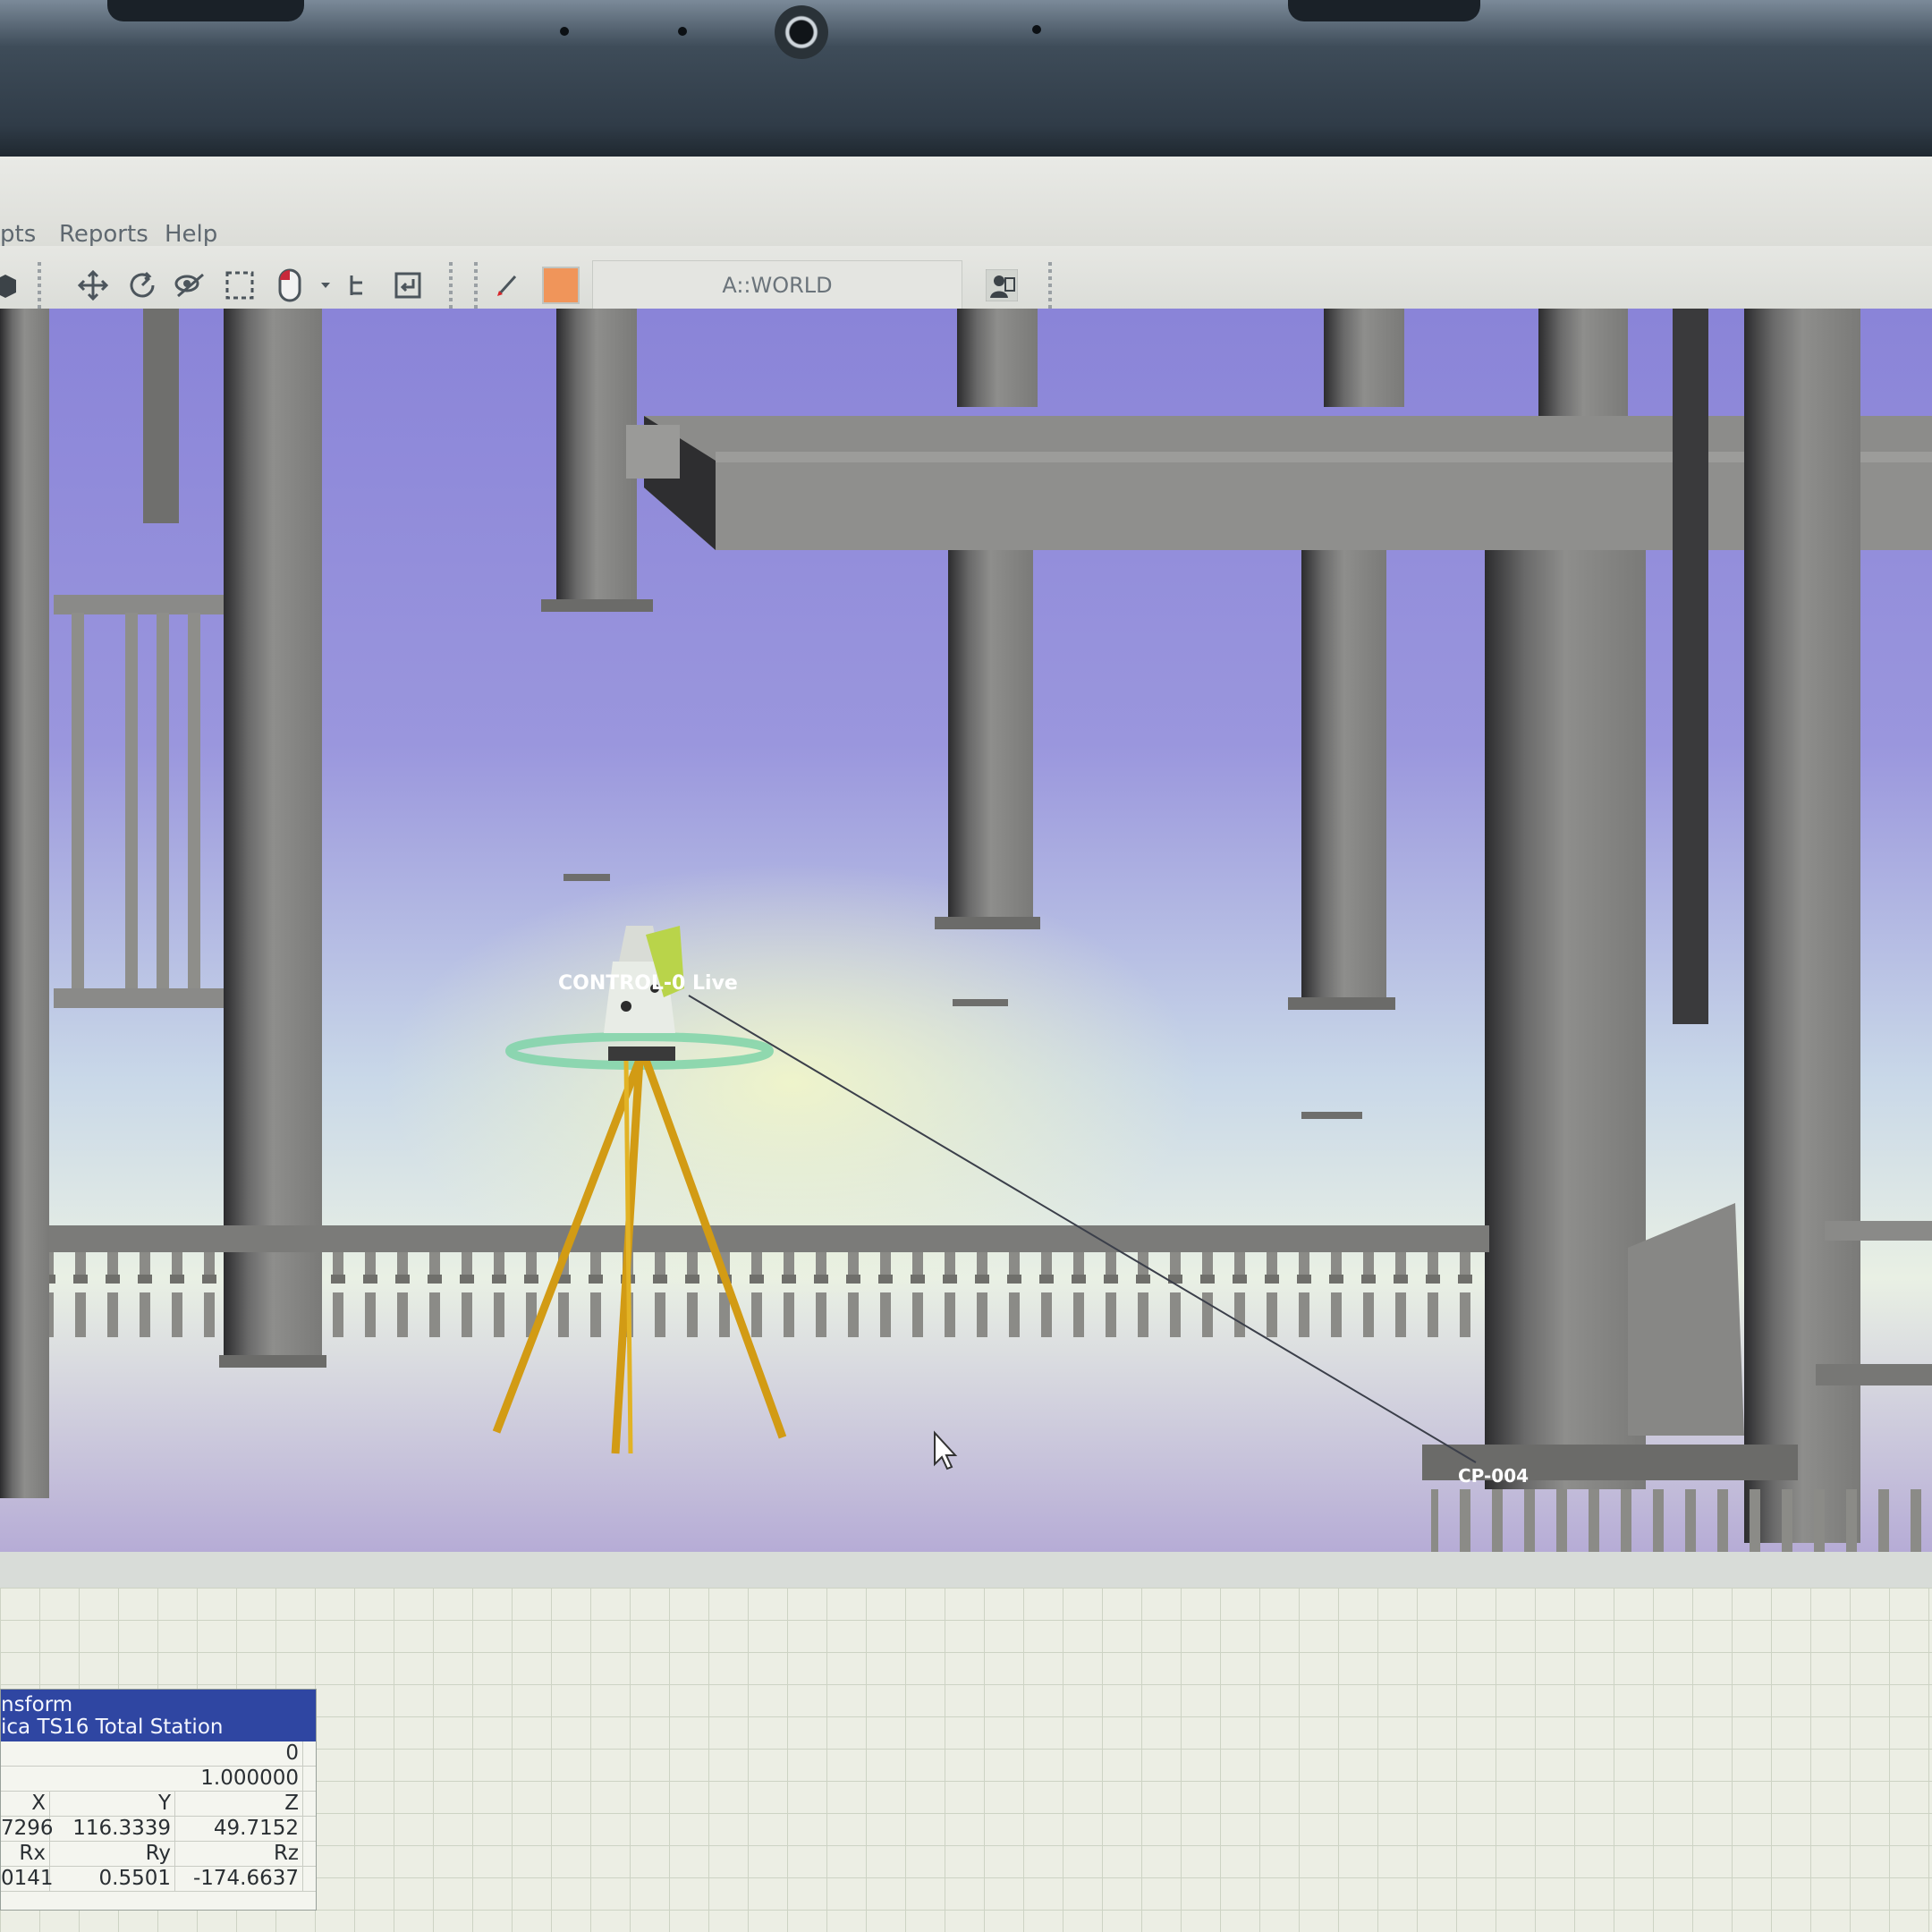 The image size is (1932, 1932). Describe the element at coordinates (239, 1854) in the screenshot. I see `header-rz: Rz` at that location.